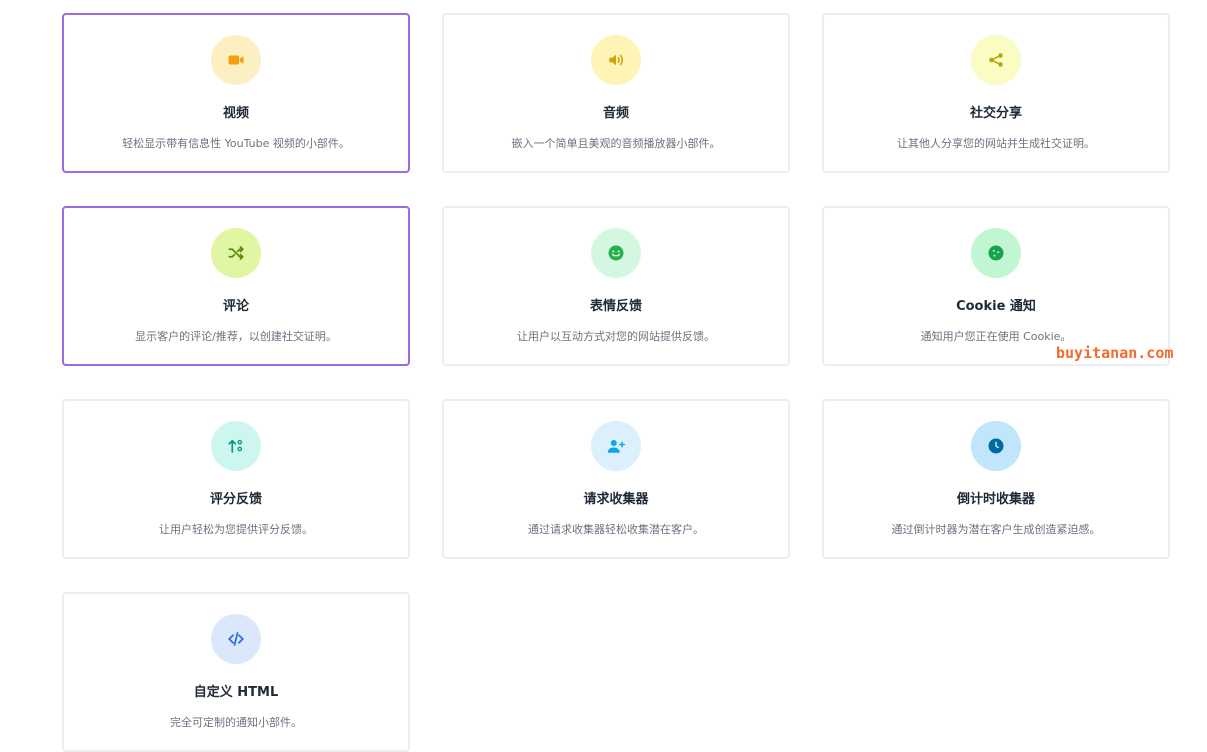 This screenshot has width=1207, height=752. What do you see at coordinates (616, 60) in the screenshot?
I see `audio-icon` at bounding box center [616, 60].